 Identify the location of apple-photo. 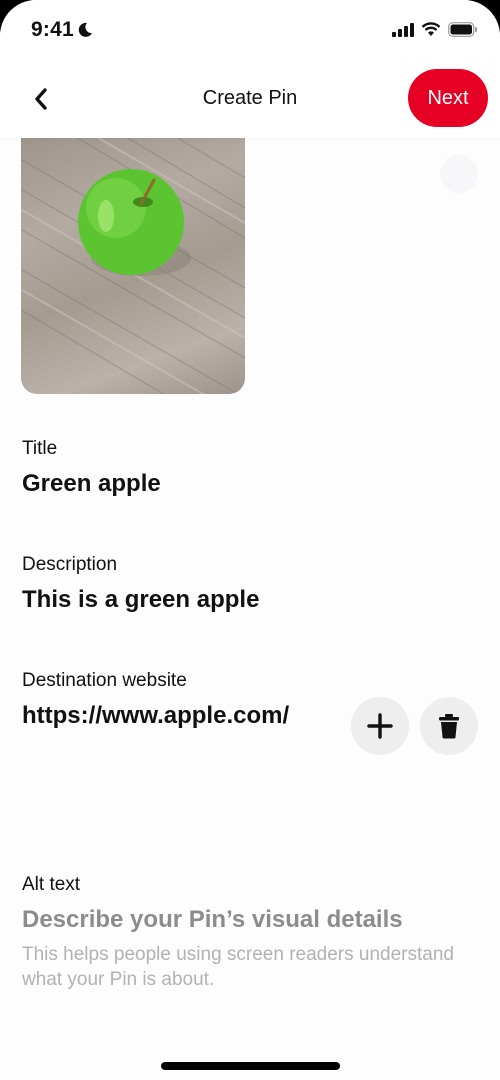
(133, 266).